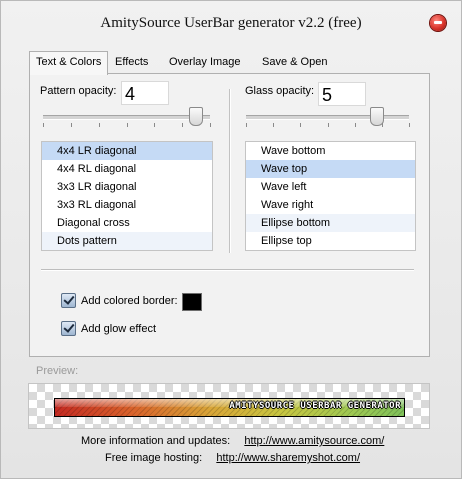 This screenshot has width=462, height=479. What do you see at coordinates (119, 329) in the screenshot?
I see `glow-checkbox-label: Add glow effect` at bounding box center [119, 329].